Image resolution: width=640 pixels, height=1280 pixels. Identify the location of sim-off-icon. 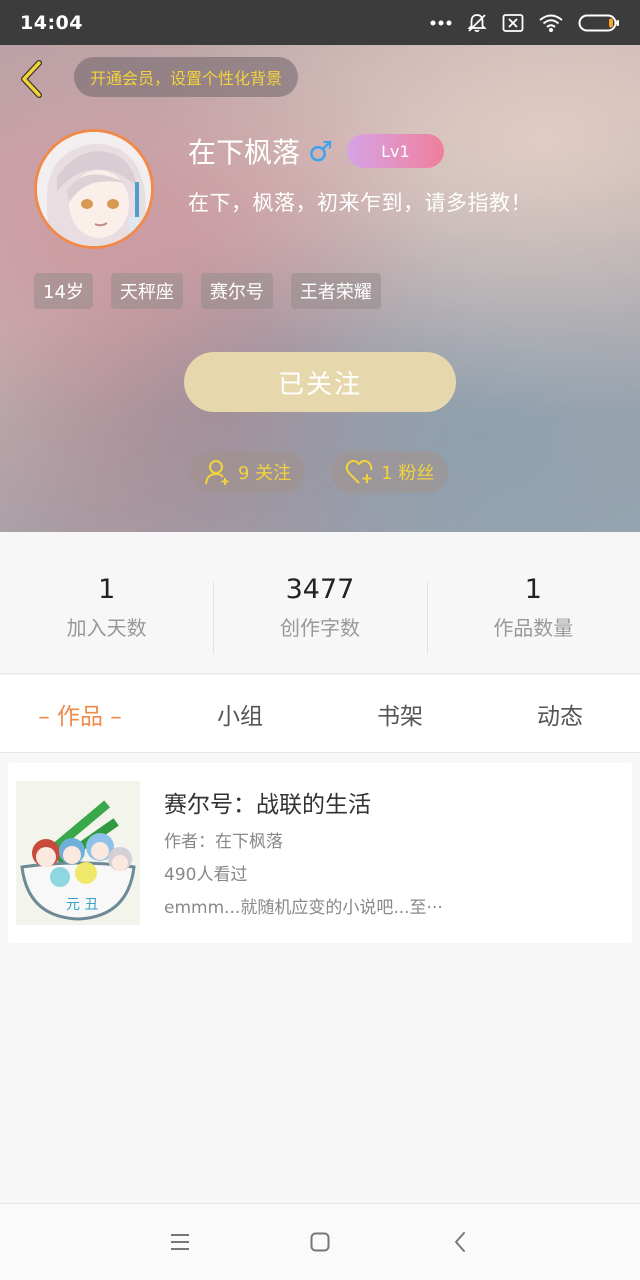
(513, 22).